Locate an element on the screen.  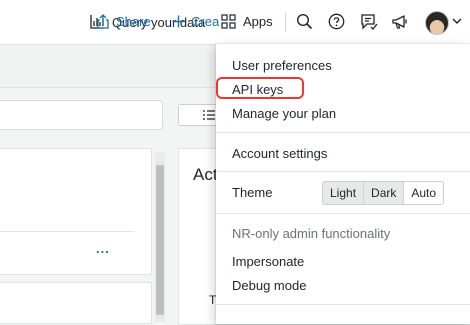
list-icon is located at coordinates (209, 115).